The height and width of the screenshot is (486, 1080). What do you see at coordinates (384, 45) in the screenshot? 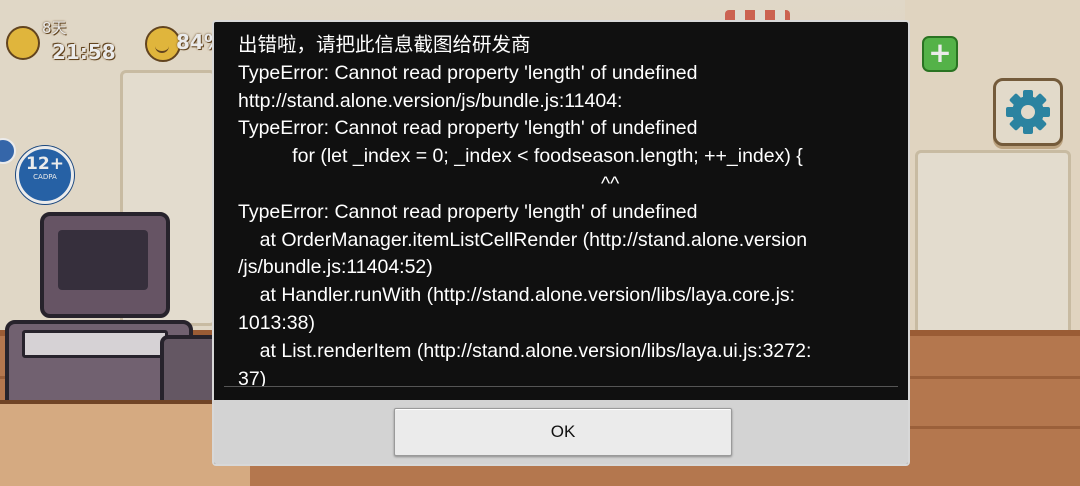
I see `error-message-line: 出错啦，请把此信息截图给研发商` at bounding box center [384, 45].